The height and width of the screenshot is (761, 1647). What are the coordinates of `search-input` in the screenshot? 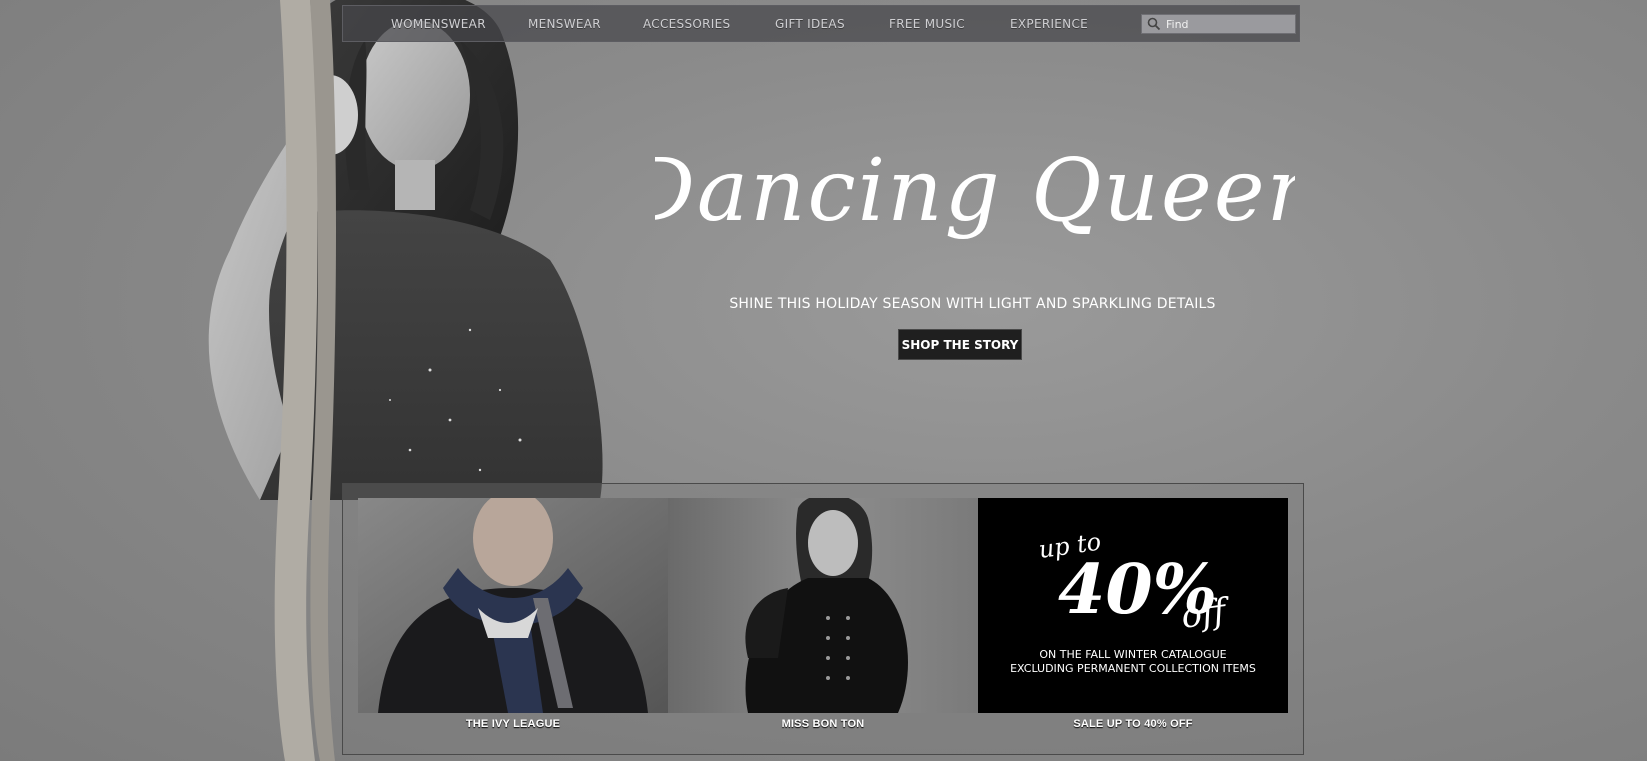 It's located at (1228, 24).